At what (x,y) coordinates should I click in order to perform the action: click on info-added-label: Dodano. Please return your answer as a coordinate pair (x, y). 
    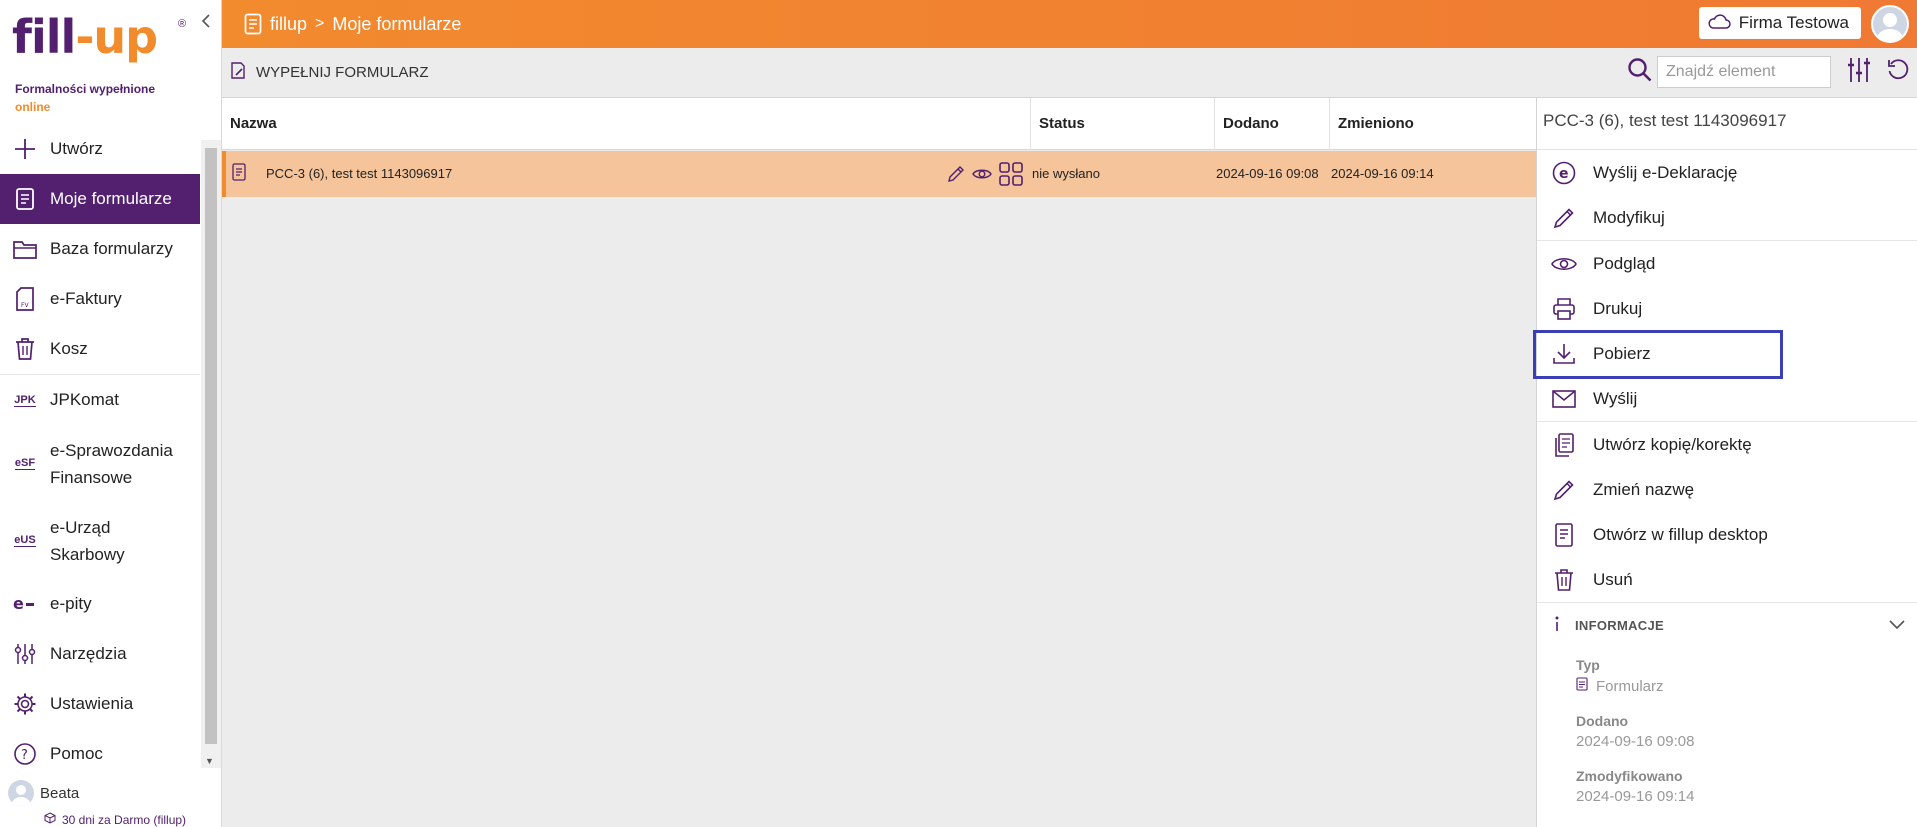
    Looking at the image, I should click on (1602, 721).